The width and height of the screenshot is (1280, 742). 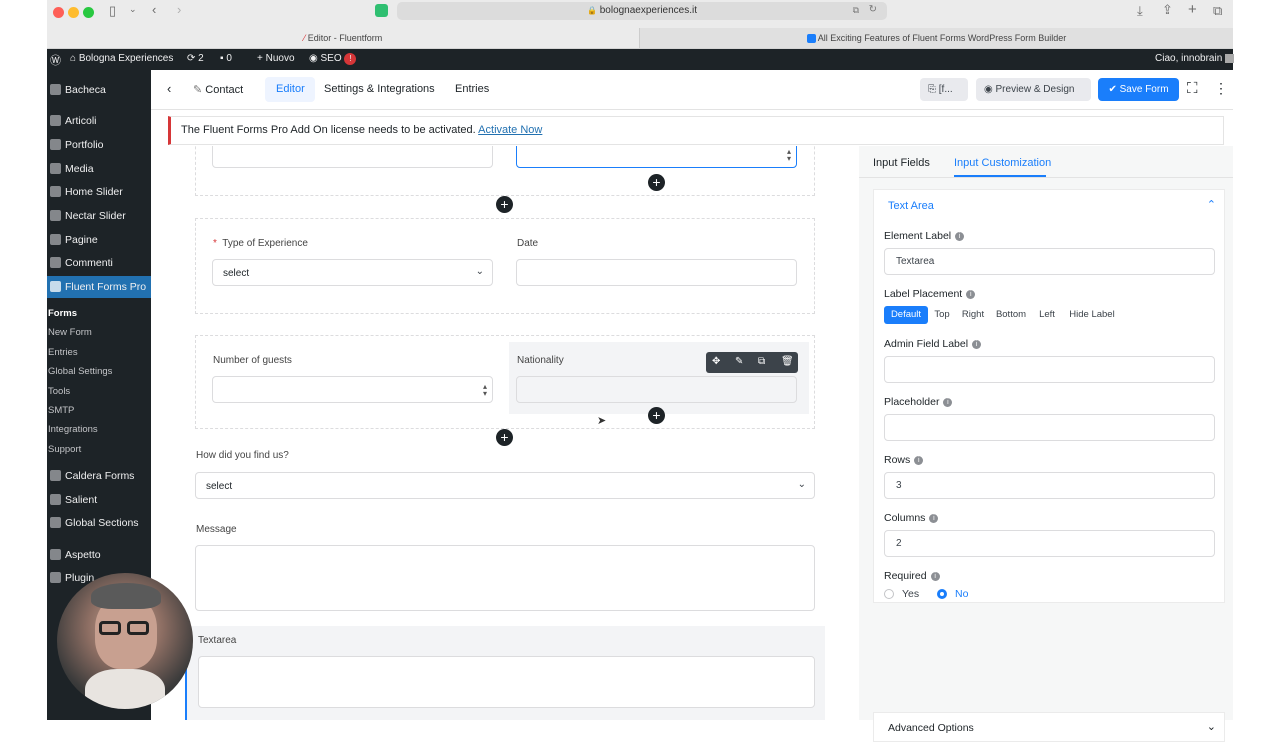 I want to click on wordpress-logo-icon: Ⓦ, so click(x=55, y=60).